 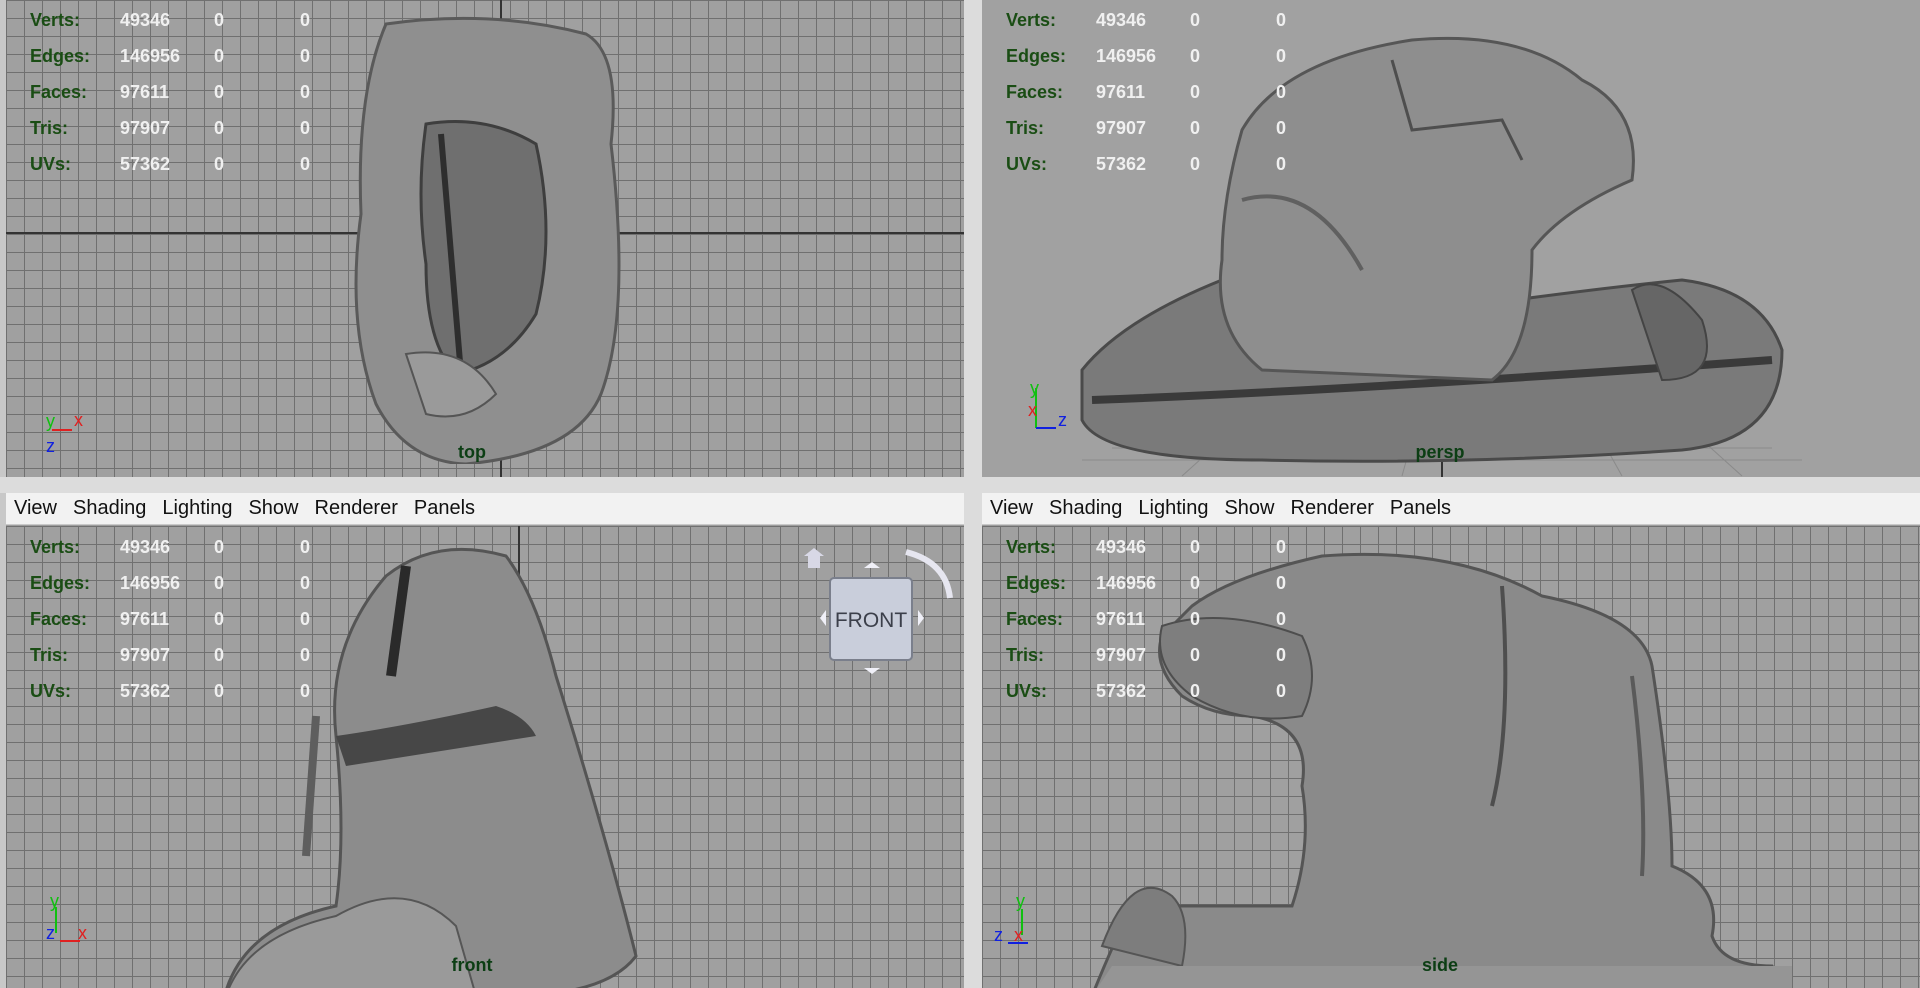 What do you see at coordinates (973, 494) in the screenshot?
I see `viewport-splitter-vertical` at bounding box center [973, 494].